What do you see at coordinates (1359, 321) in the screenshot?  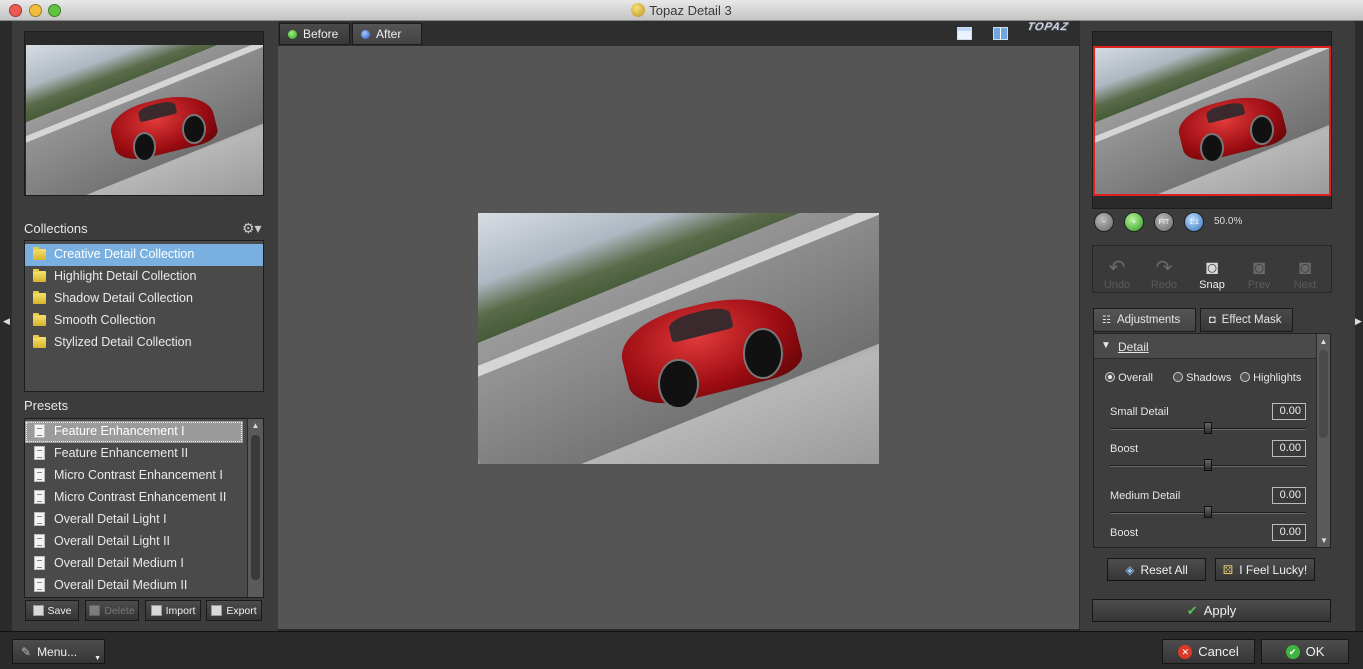 I see `right-panel-collapse-icon: ▶` at bounding box center [1359, 321].